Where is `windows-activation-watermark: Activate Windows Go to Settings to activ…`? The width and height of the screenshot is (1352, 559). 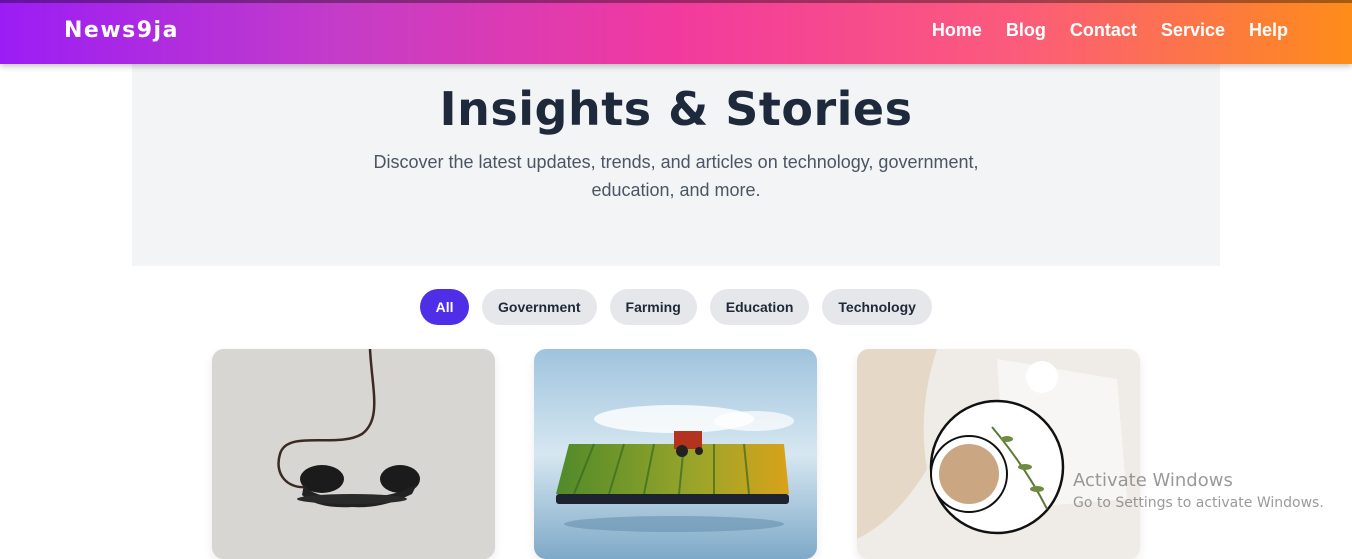 windows-activation-watermark: Activate Windows Go to Settings to activ… is located at coordinates (1198, 490).